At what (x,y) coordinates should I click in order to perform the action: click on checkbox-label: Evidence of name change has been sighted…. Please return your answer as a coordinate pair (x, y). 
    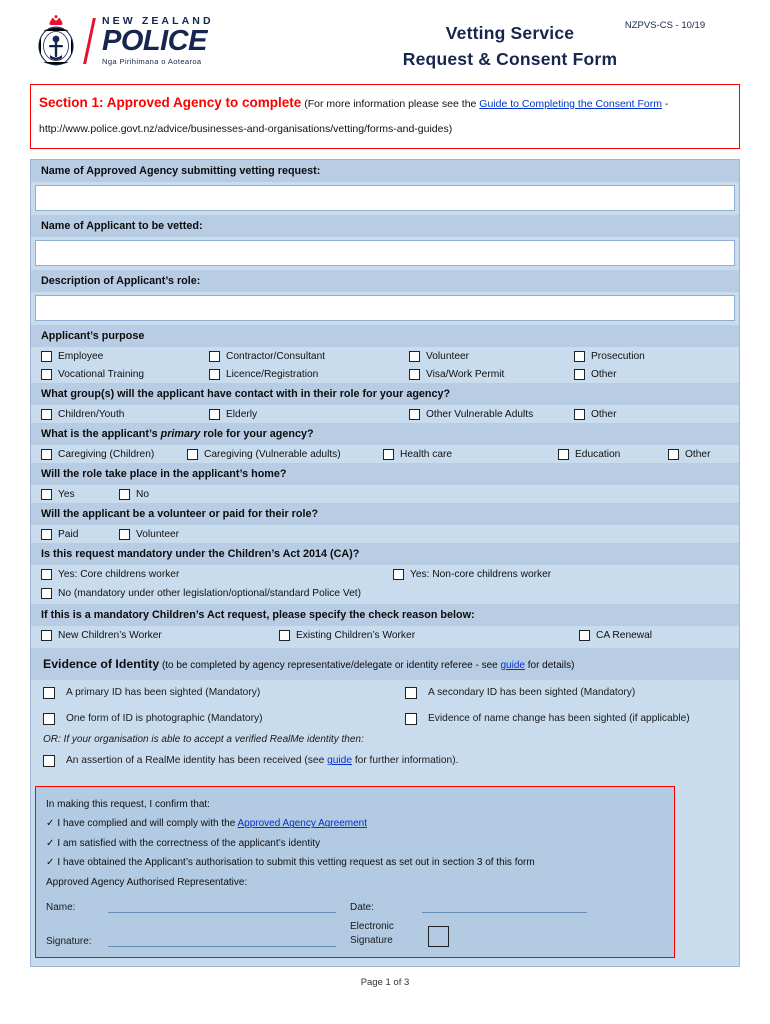
    Looking at the image, I should click on (559, 719).